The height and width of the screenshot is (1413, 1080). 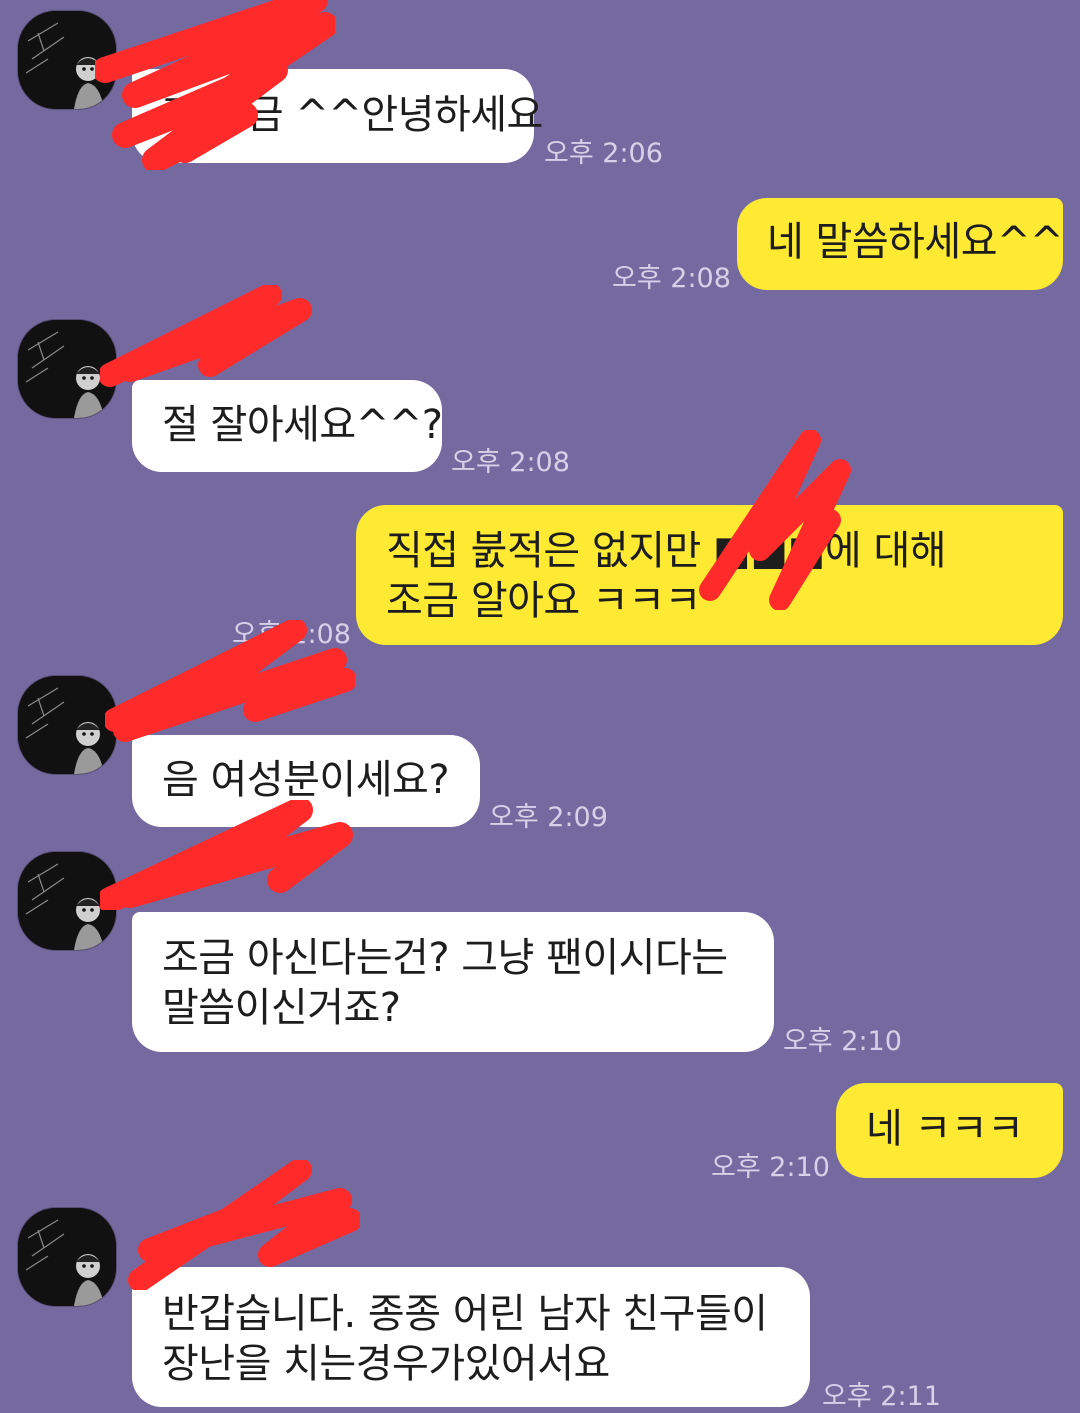 What do you see at coordinates (465, 1314) in the screenshot?
I see `message-text-line: 반갑습니다. 종종 어린 남자 친구들이` at bounding box center [465, 1314].